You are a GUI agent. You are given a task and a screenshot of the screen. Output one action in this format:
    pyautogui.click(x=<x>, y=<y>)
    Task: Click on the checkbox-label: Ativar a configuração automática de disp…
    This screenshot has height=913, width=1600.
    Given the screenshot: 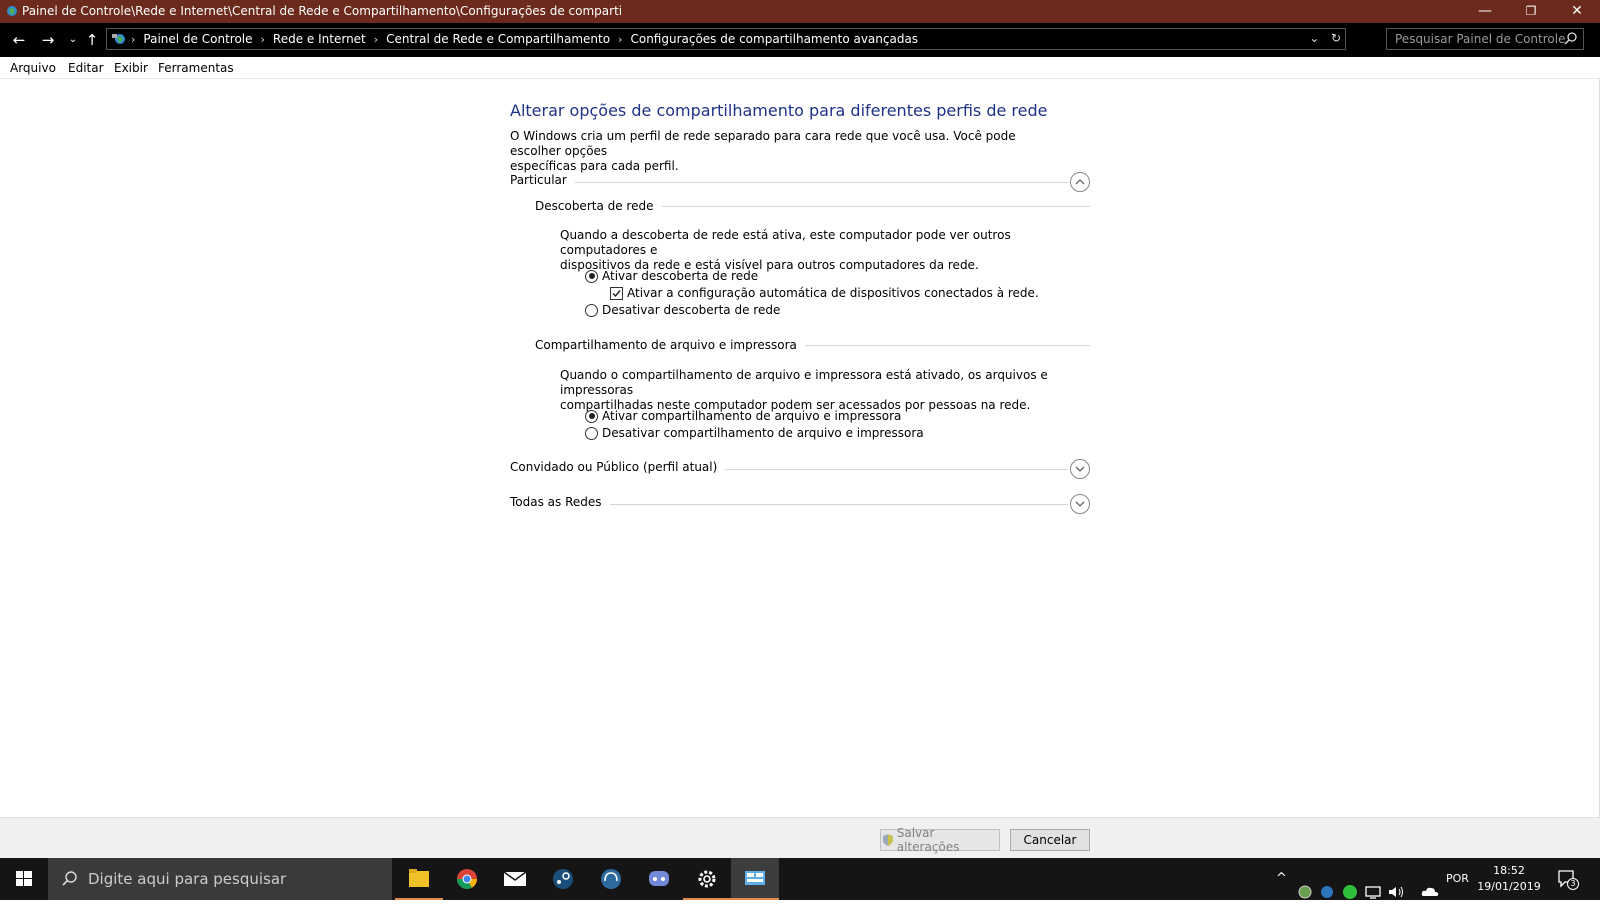 What is the action you would take?
    pyautogui.click(x=833, y=293)
    